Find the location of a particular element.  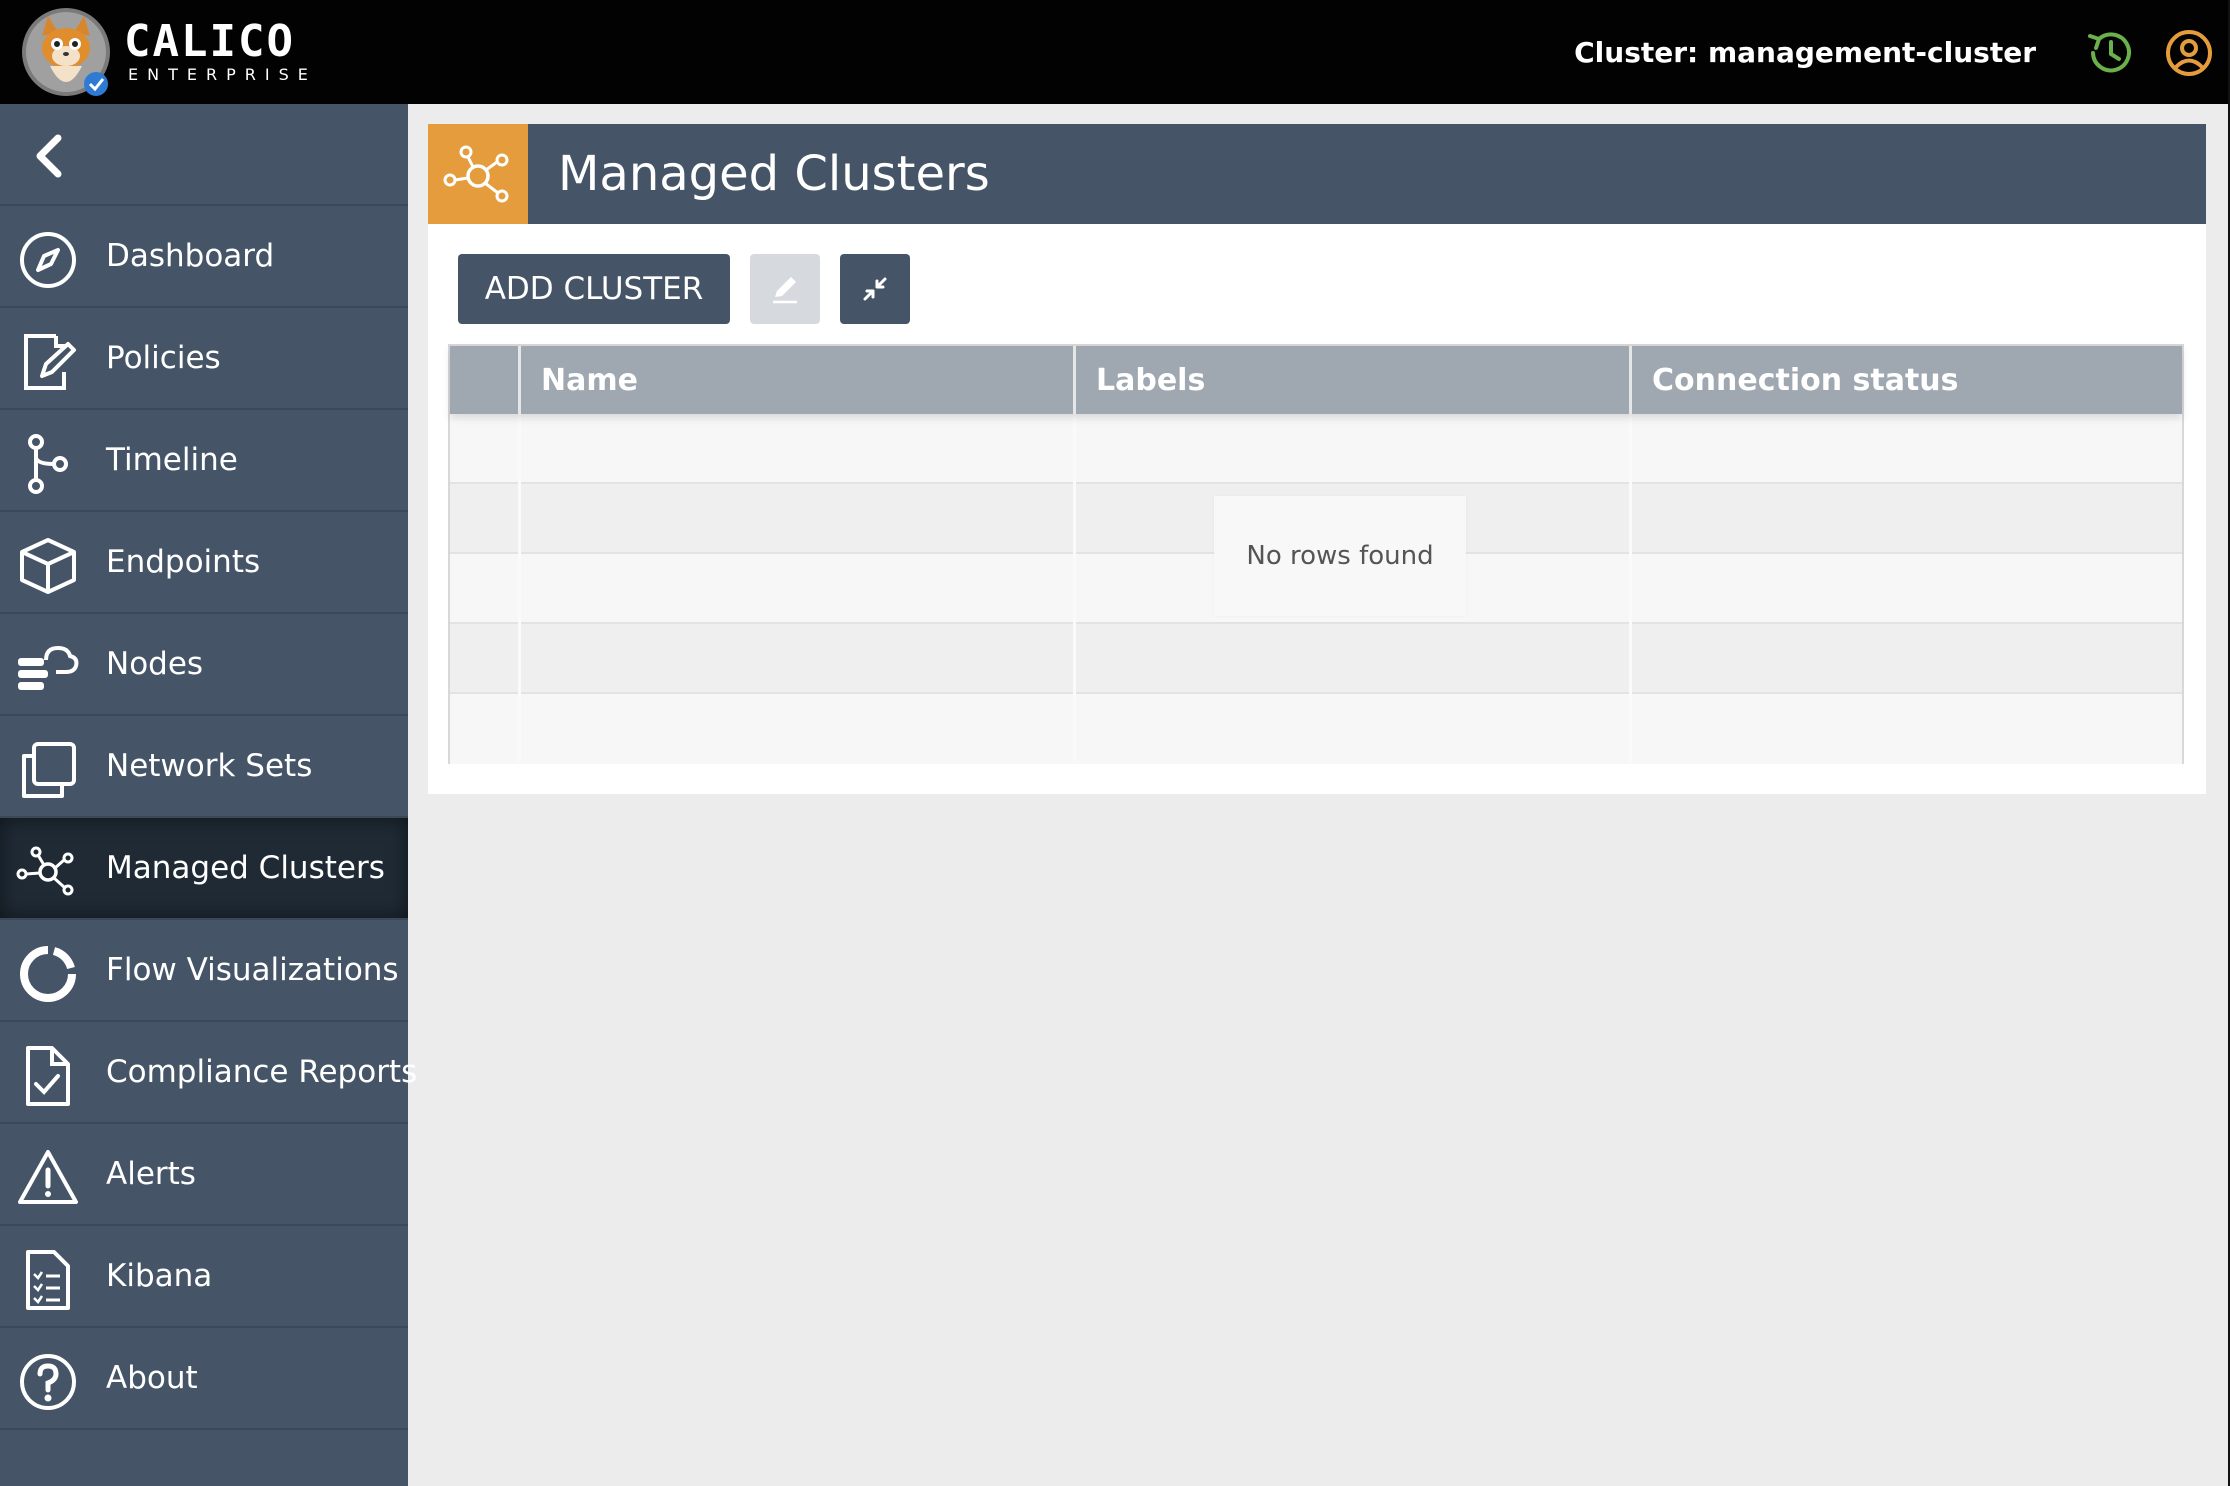

sidebar-item-label: Endpoints is located at coordinates (183, 562).